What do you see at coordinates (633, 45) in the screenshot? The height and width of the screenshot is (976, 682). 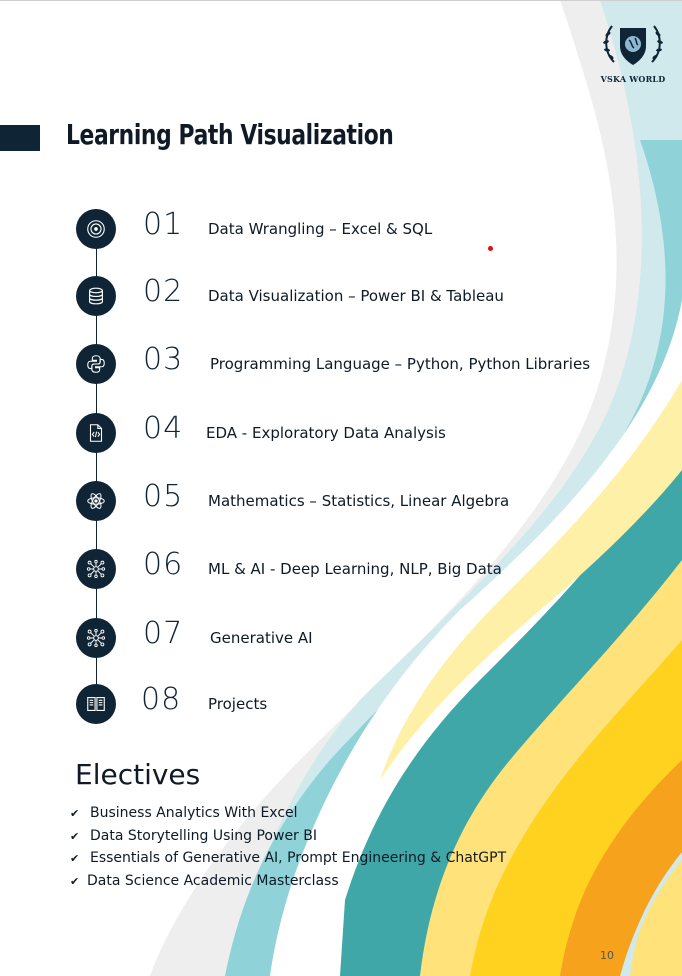 I see `shield-laurel-icon` at bounding box center [633, 45].